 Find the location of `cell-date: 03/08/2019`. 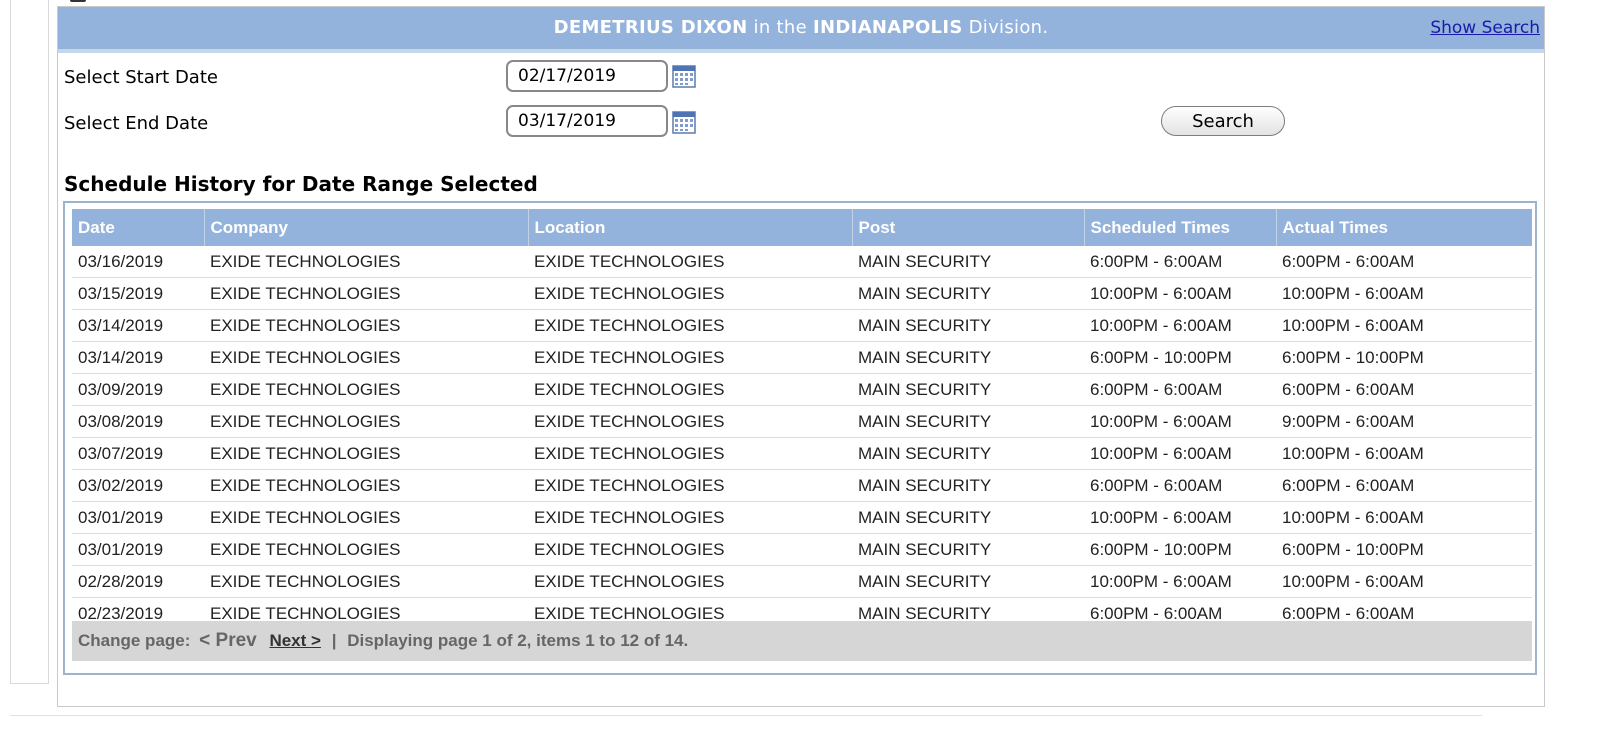

cell-date: 03/08/2019 is located at coordinates (138, 421).